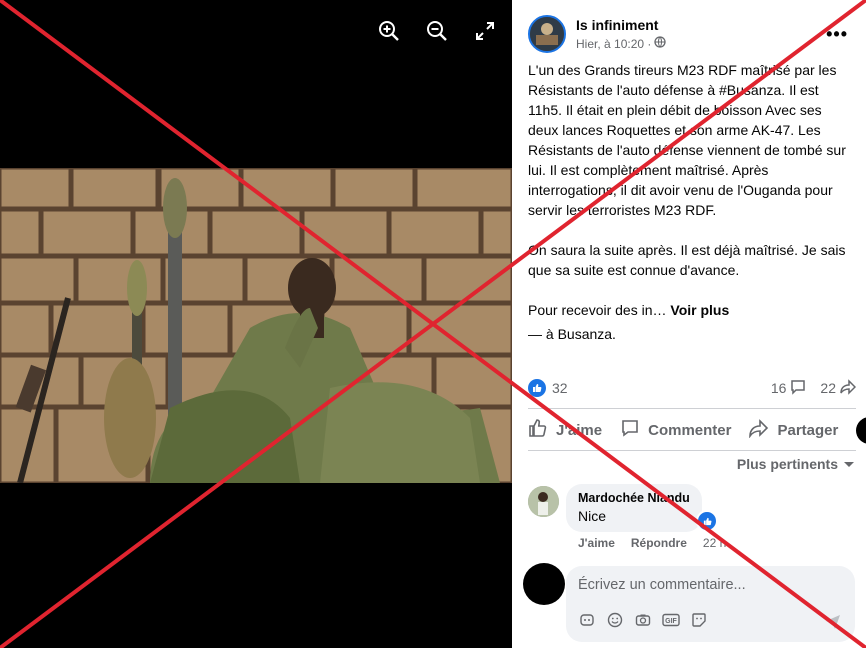 The width and height of the screenshot is (866, 648). Describe the element at coordinates (596, 543) in the screenshot. I see `comment-like-link: J'aime` at that location.